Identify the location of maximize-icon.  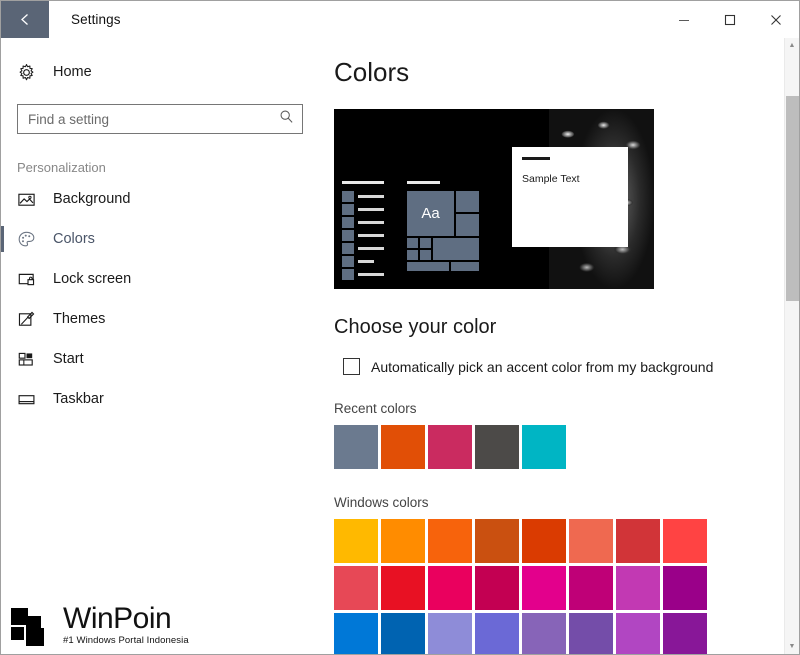
(730, 19).